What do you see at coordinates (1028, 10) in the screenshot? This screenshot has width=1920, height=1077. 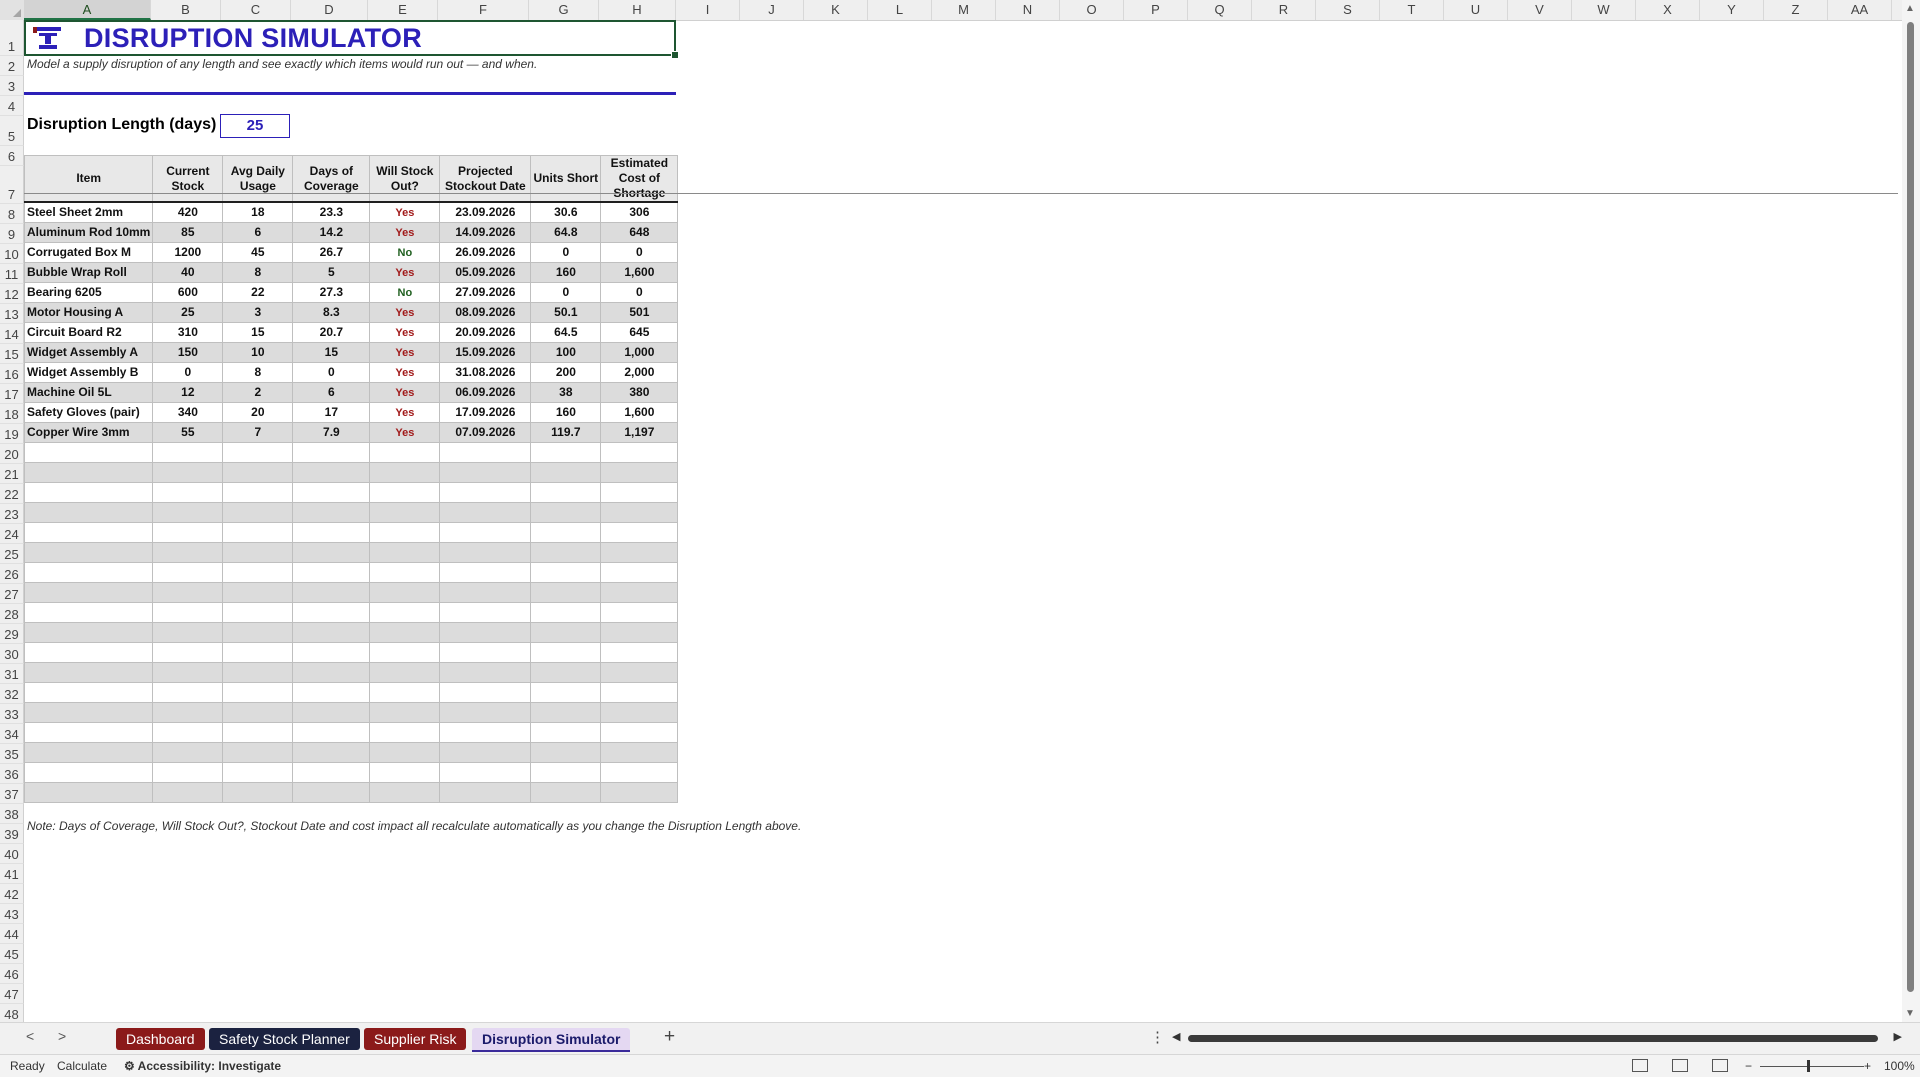 I see `column-header: N` at bounding box center [1028, 10].